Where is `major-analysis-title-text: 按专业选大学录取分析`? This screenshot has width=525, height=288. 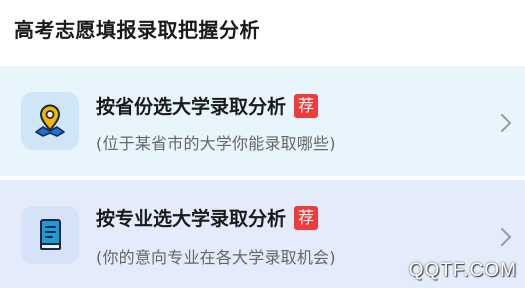
major-analysis-title-text: 按专业选大学录取分析 is located at coordinates (191, 219).